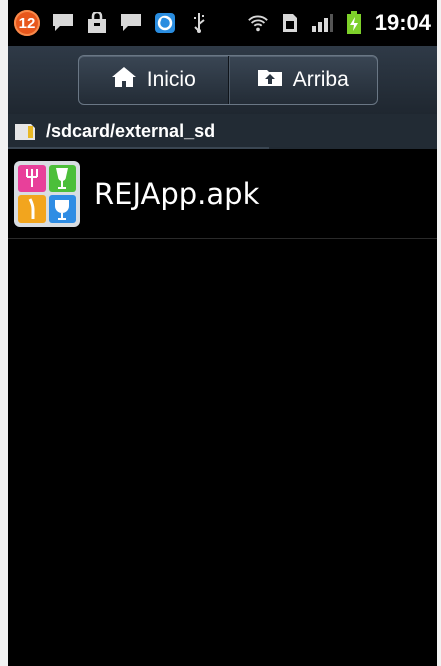 This screenshot has height=666, width=441. I want to click on notification-count-badge: 12, so click(27, 23).